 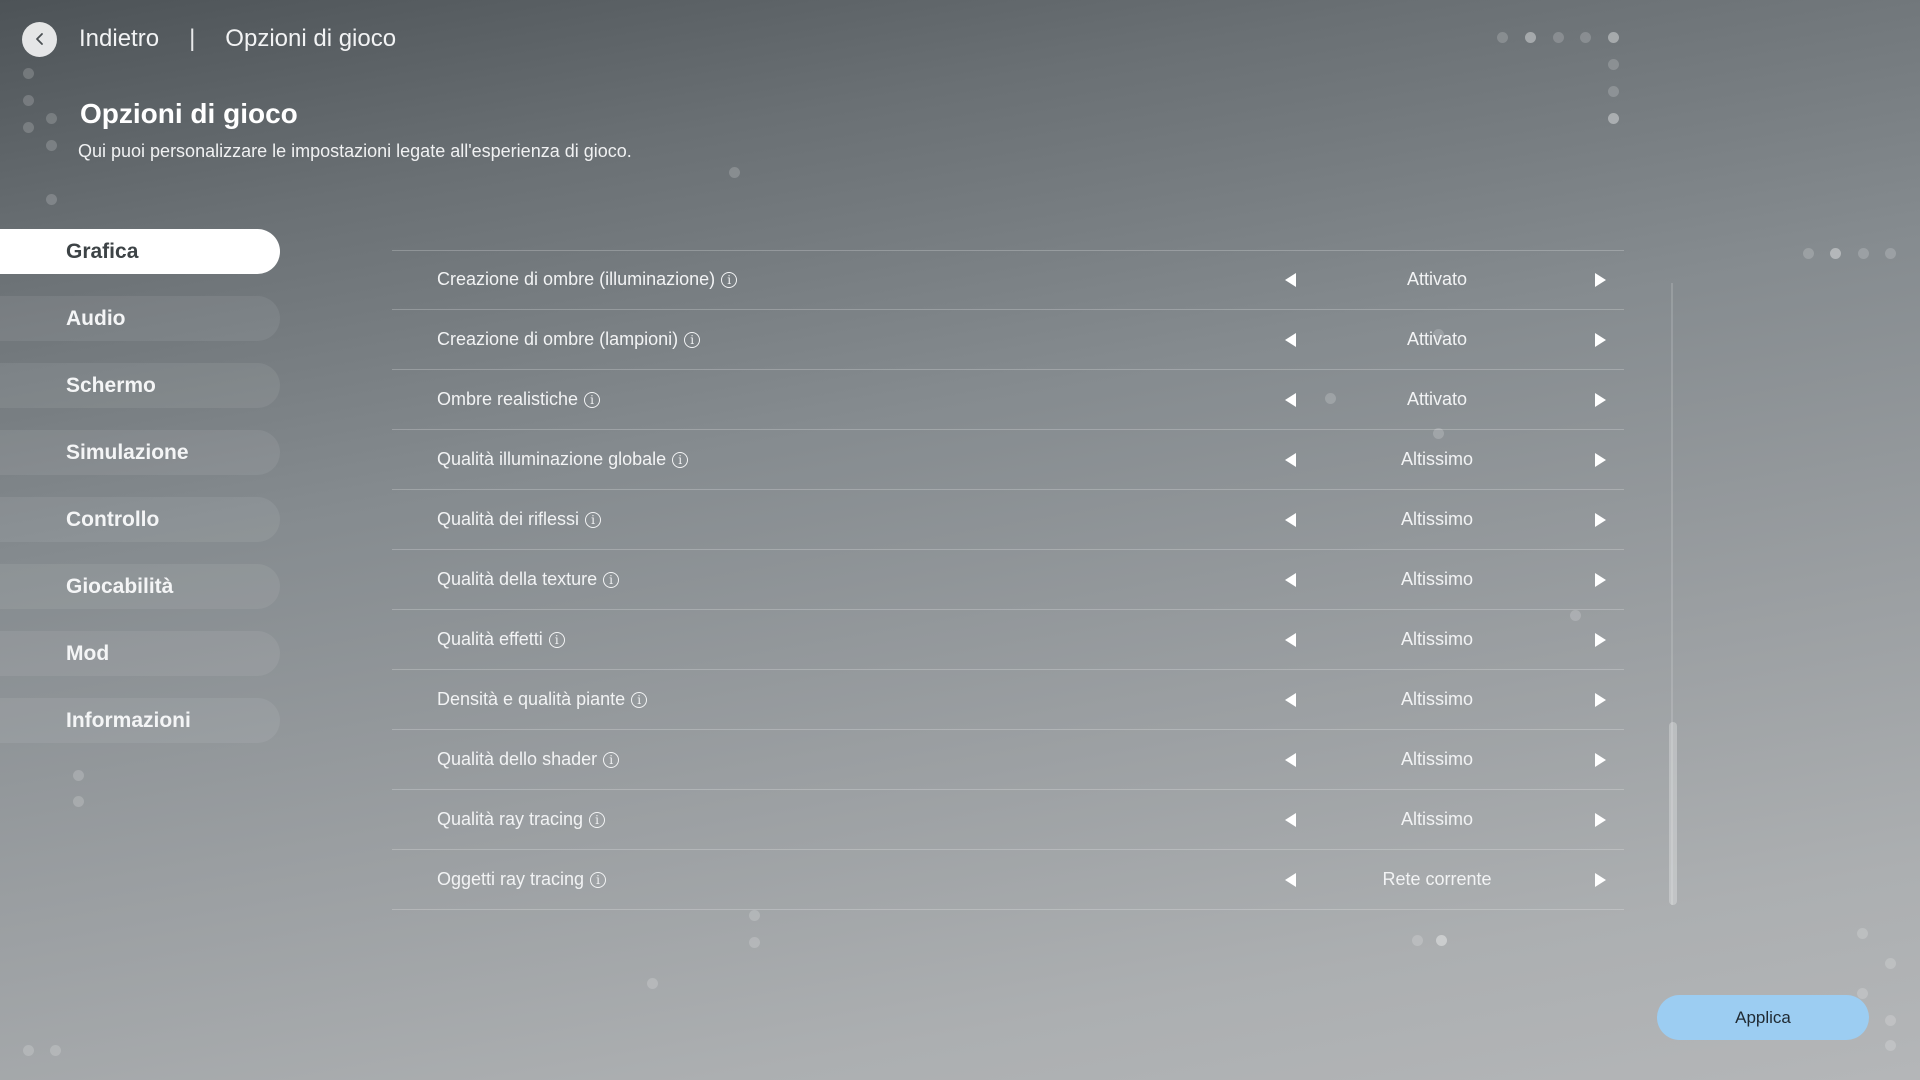 I want to click on setting-label: Ombre realistiche i, so click(x=519, y=399).